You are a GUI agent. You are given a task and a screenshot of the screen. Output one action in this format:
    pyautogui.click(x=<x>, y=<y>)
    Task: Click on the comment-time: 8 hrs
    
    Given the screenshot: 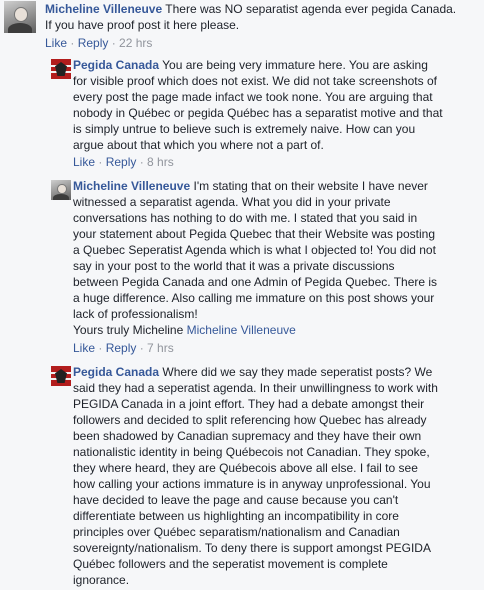 What is the action you would take?
    pyautogui.click(x=160, y=162)
    